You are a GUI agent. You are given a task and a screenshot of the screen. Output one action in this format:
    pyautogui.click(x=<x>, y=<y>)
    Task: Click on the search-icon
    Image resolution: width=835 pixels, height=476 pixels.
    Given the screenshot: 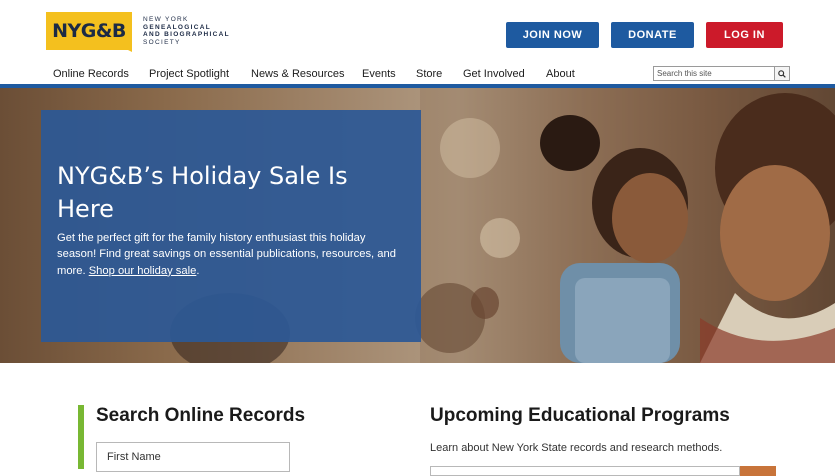 What is the action you would take?
    pyautogui.click(x=782, y=73)
    